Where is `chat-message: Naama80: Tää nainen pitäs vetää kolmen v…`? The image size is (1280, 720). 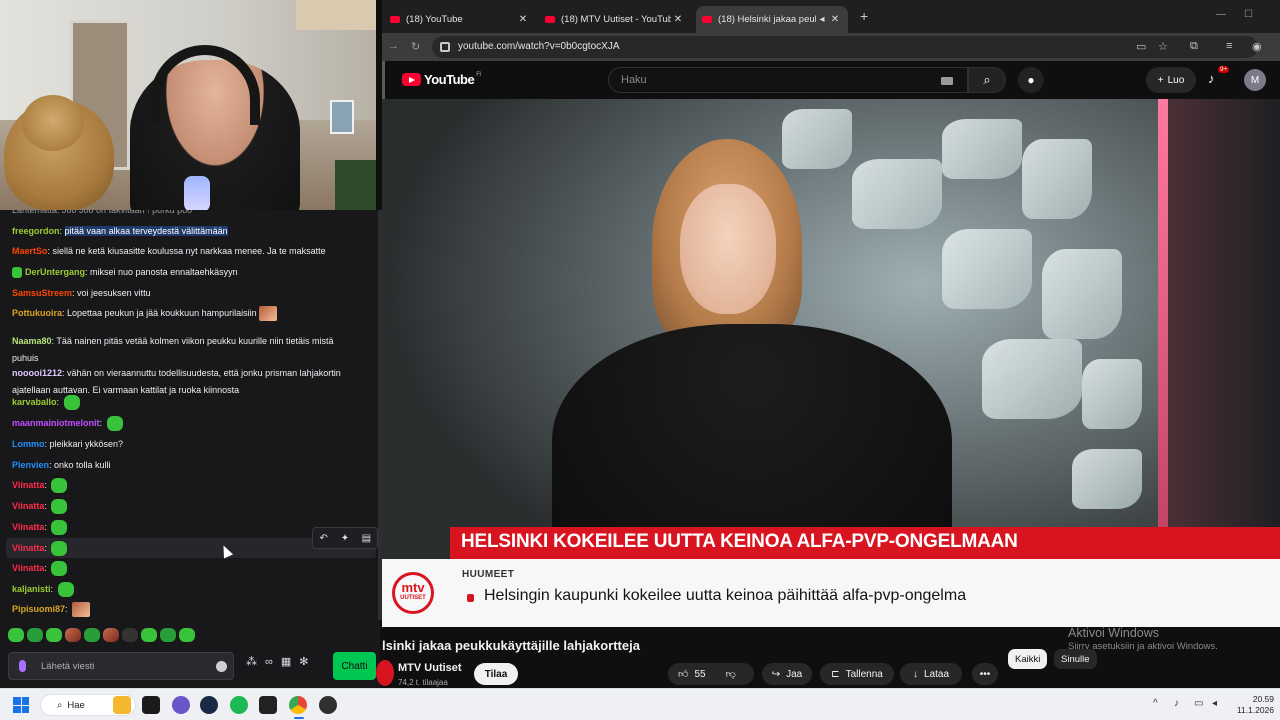
chat-message: Naama80: Tää nainen pitäs vetää kolmen v… is located at coordinates (186, 350).